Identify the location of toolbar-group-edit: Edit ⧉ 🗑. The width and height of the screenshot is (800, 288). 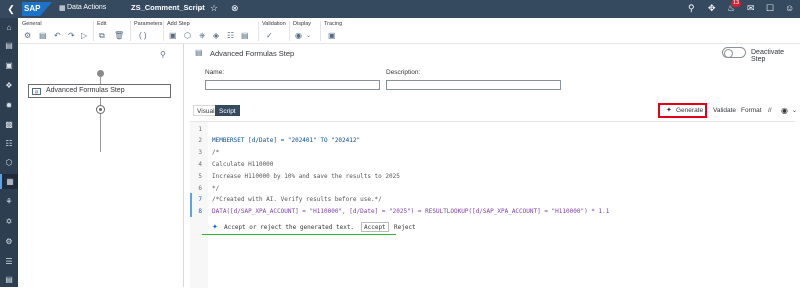
(110, 30).